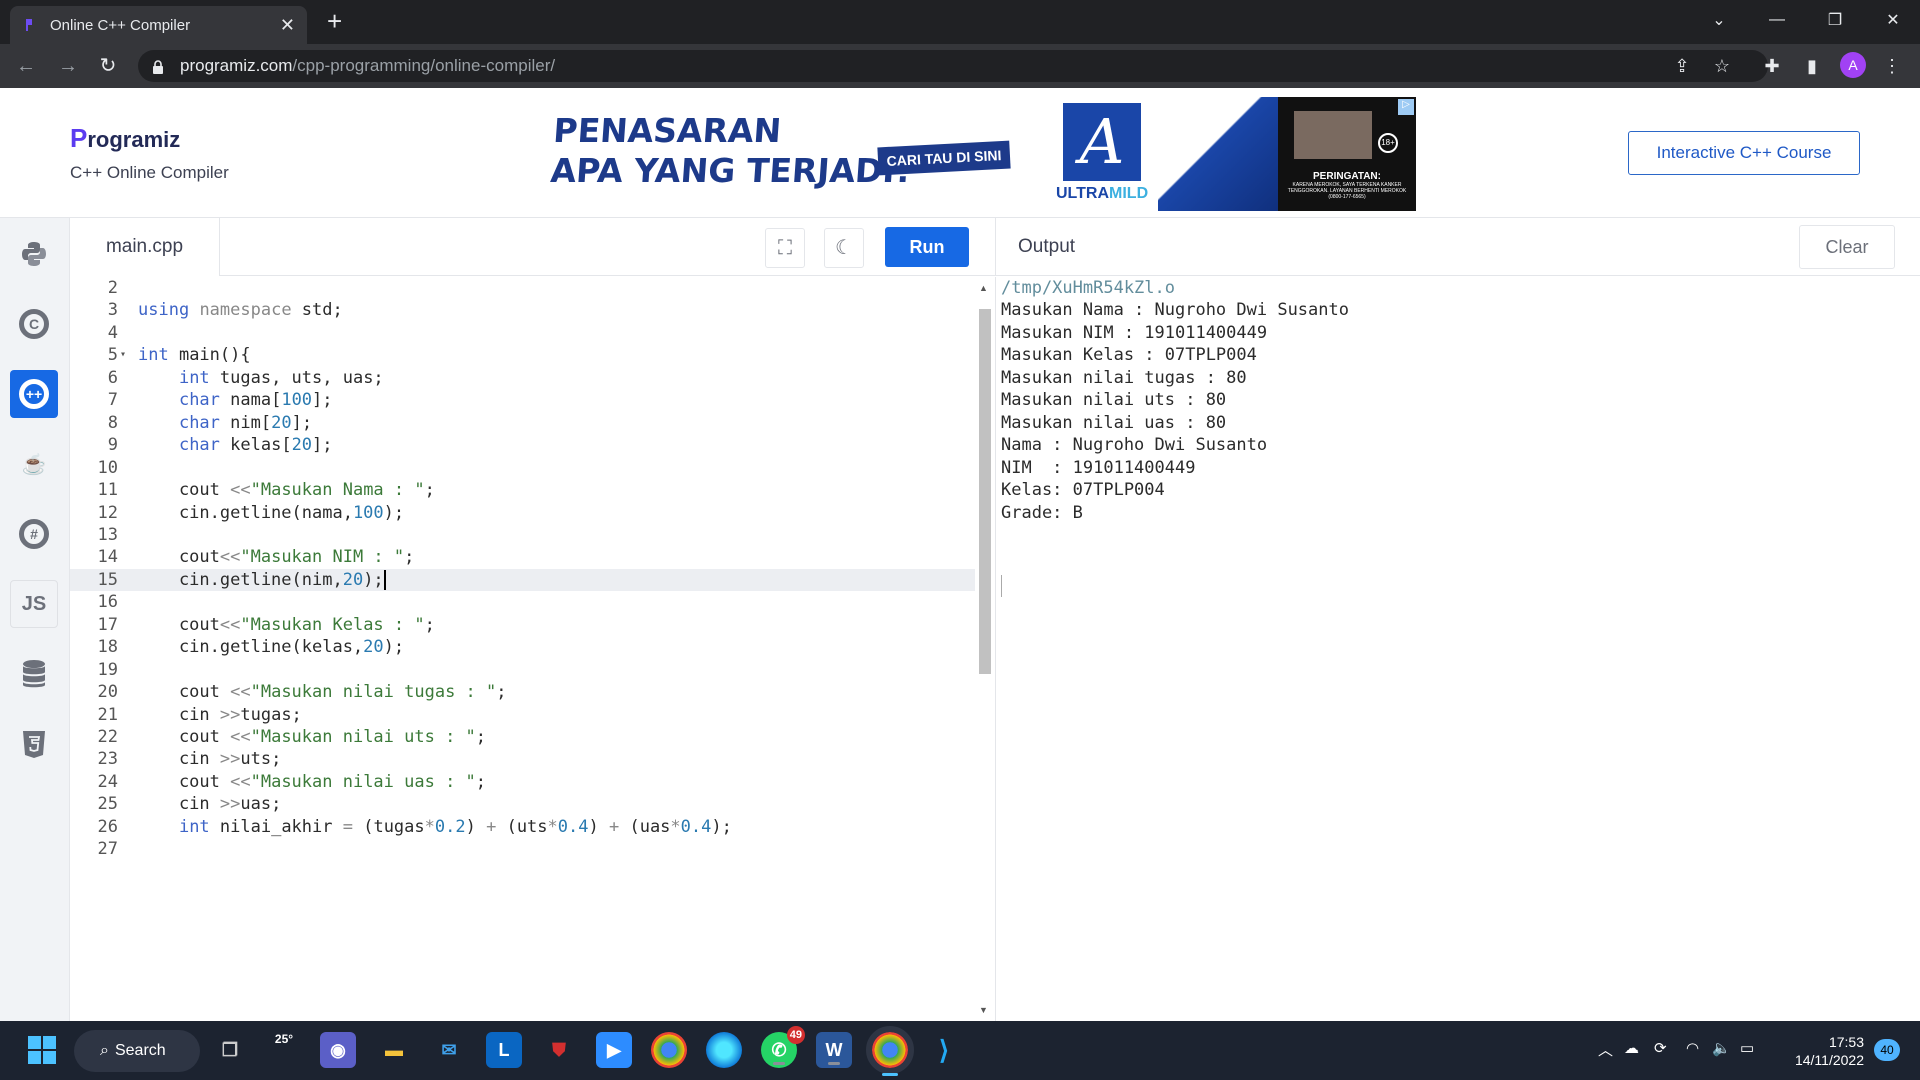 The width and height of the screenshot is (1920, 1080). Describe the element at coordinates (890, 1051) in the screenshot. I see `chrome-active-icon` at that location.